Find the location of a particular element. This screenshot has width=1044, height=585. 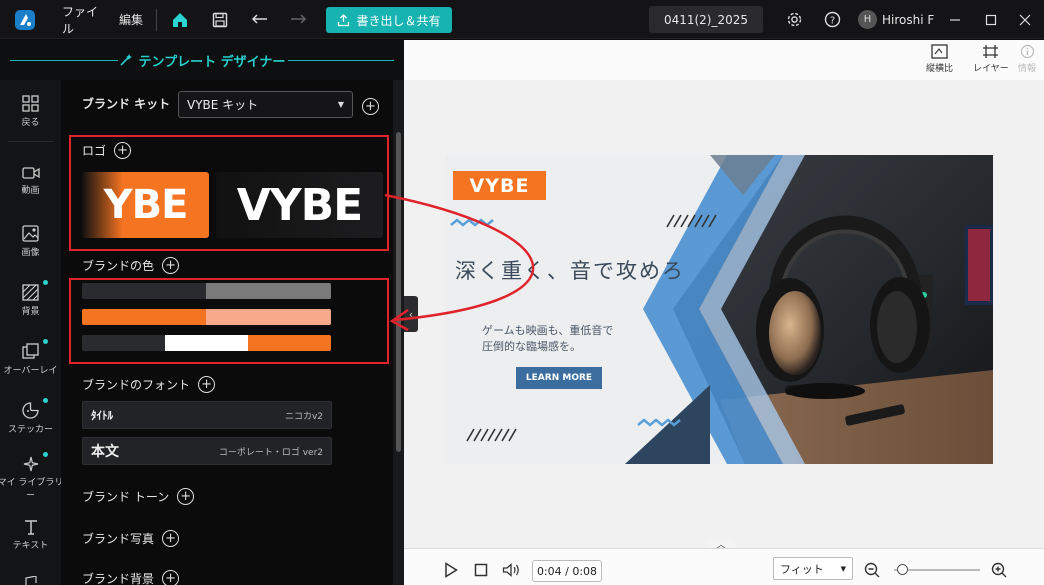

designer-header: テンプレート デザイナー is located at coordinates (202, 60).